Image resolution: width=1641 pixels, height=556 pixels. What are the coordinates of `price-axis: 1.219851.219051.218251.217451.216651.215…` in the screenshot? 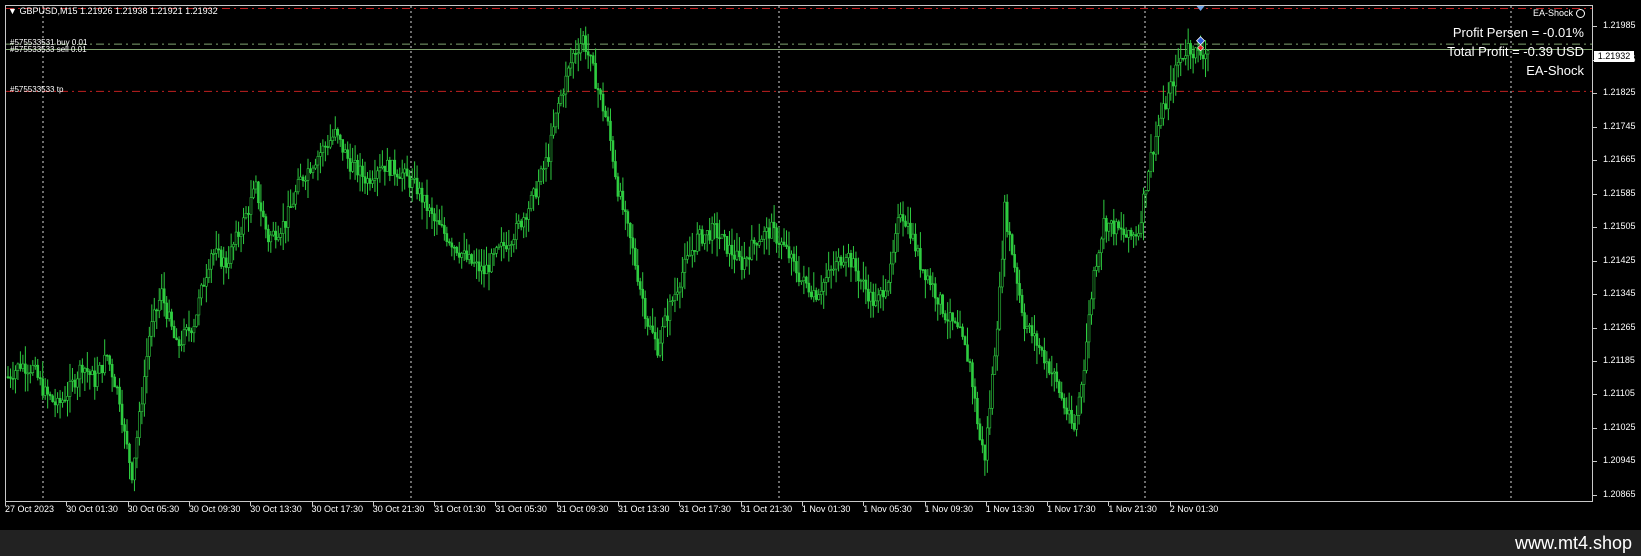 It's located at (1617, 253).